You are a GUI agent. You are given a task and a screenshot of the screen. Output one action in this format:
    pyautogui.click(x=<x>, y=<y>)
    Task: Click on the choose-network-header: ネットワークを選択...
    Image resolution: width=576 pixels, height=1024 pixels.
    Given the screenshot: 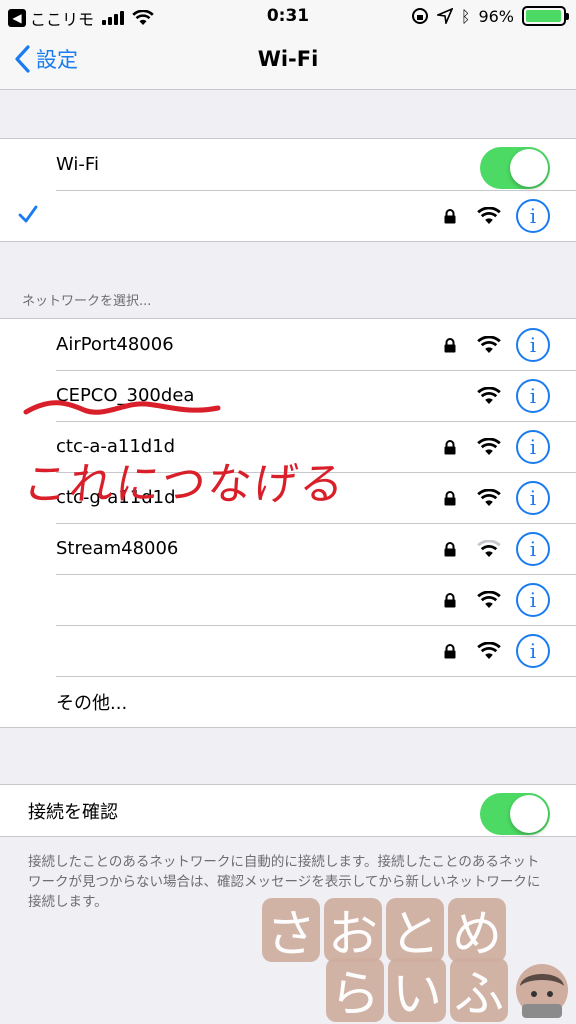 What is the action you would take?
    pyautogui.click(x=87, y=301)
    